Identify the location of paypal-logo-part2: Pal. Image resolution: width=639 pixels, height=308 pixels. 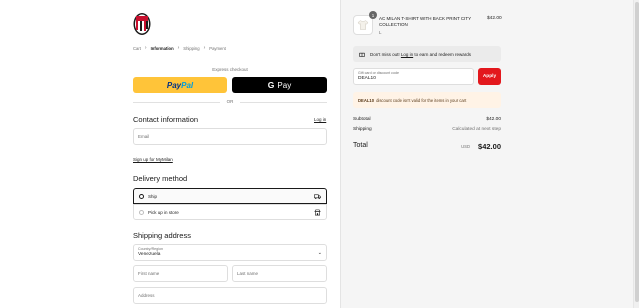
(187, 85).